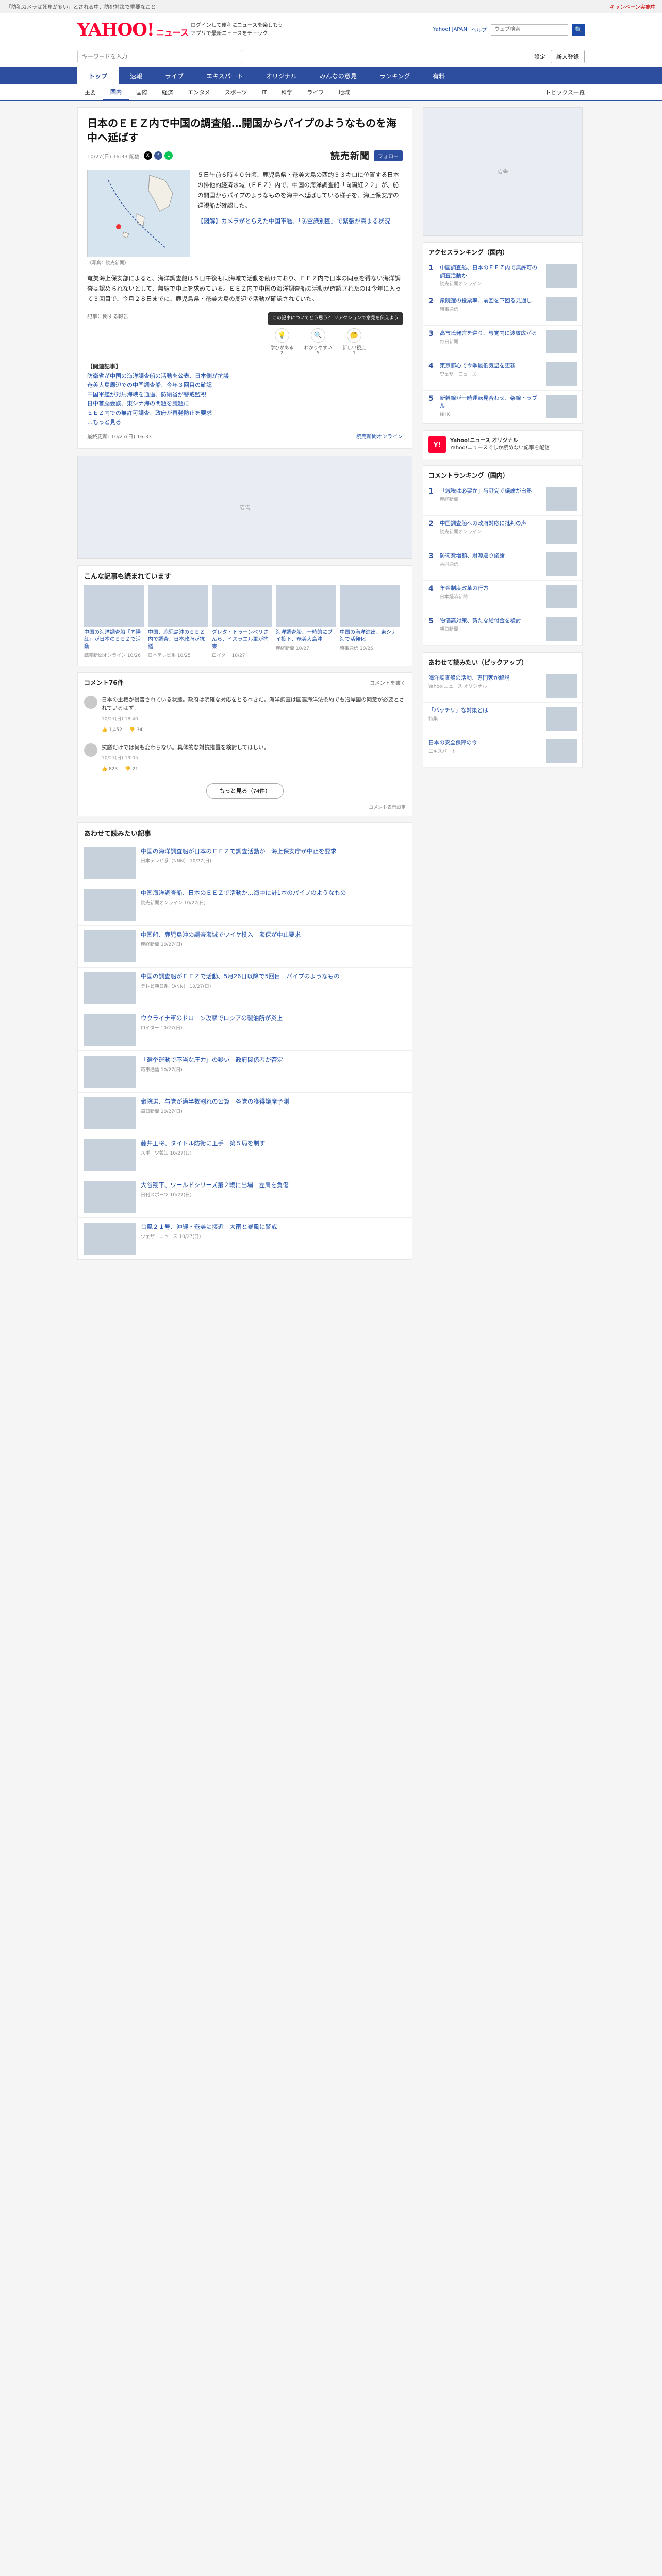 Image resolution: width=662 pixels, height=2576 pixels. I want to click on related-link: ＥＥＺ内での無許可調査、政府が再発防止を要求, so click(150, 413).